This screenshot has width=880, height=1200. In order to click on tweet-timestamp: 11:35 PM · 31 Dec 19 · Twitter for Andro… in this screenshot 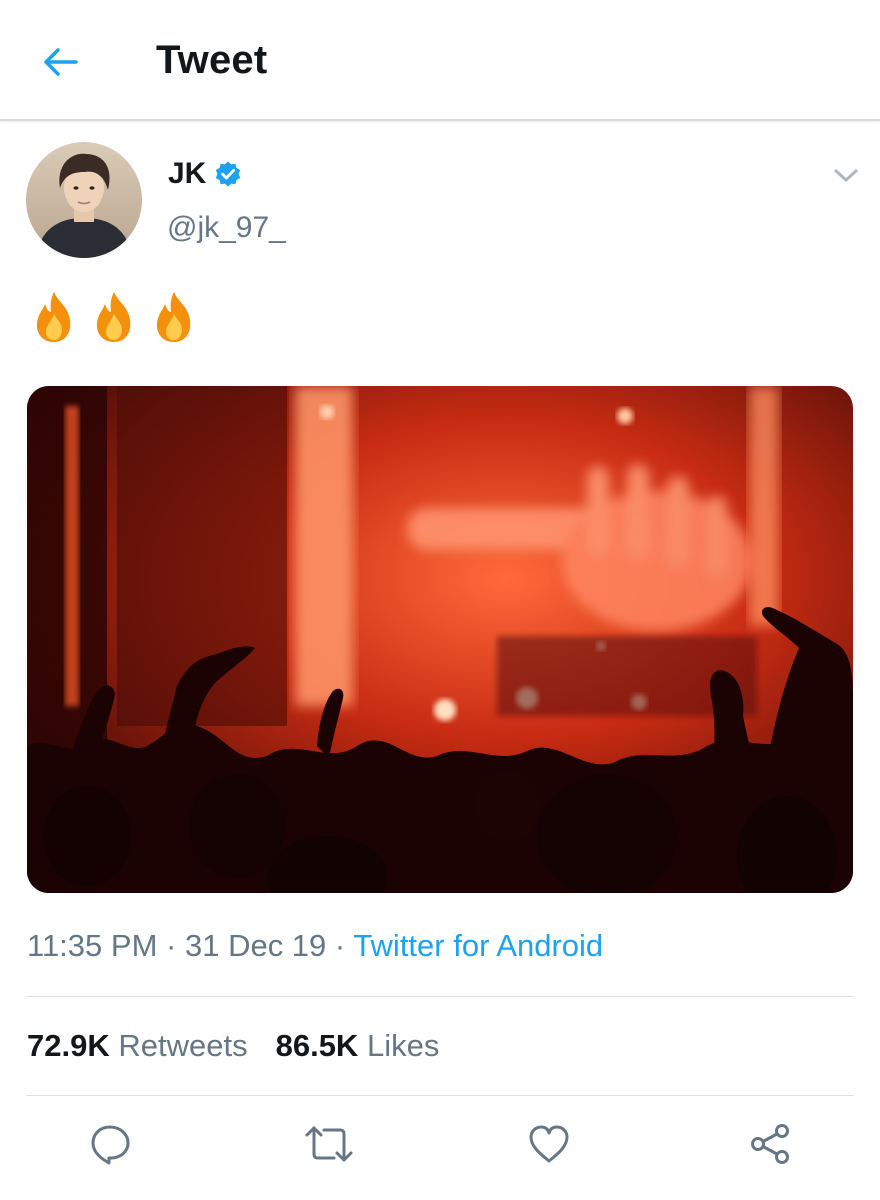, I will do `click(315, 946)`.